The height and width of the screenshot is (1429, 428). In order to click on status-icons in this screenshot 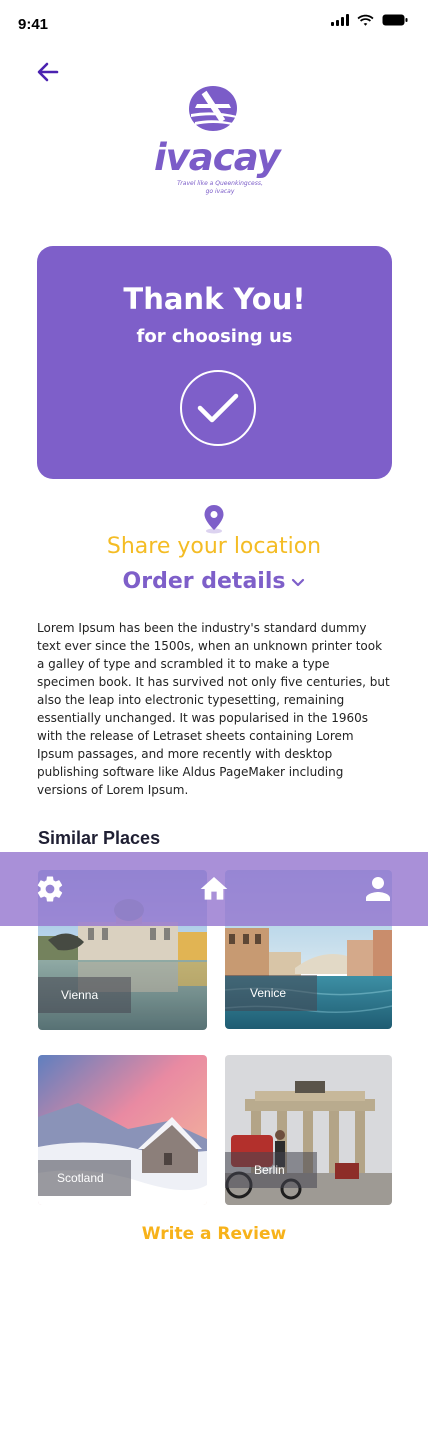, I will do `click(369, 20)`.